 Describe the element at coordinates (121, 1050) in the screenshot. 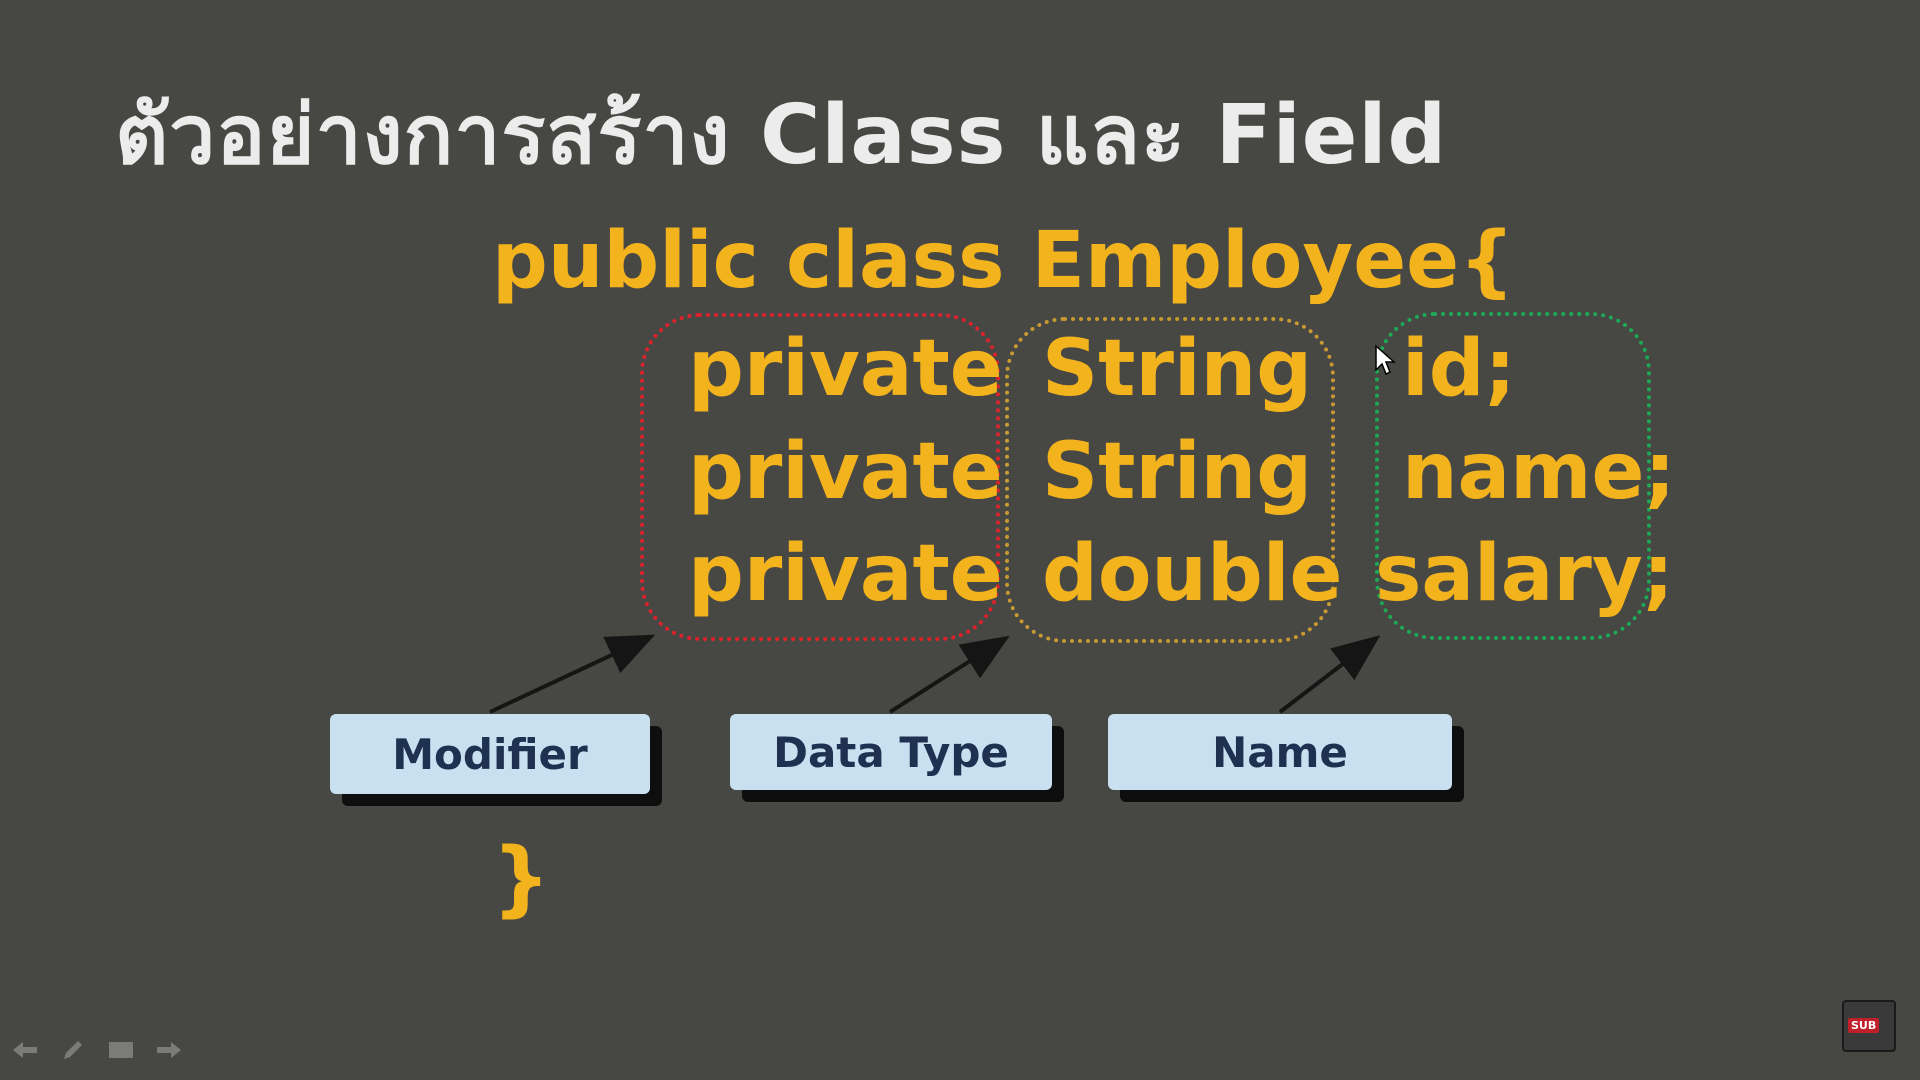

I see `screen-icon` at that location.